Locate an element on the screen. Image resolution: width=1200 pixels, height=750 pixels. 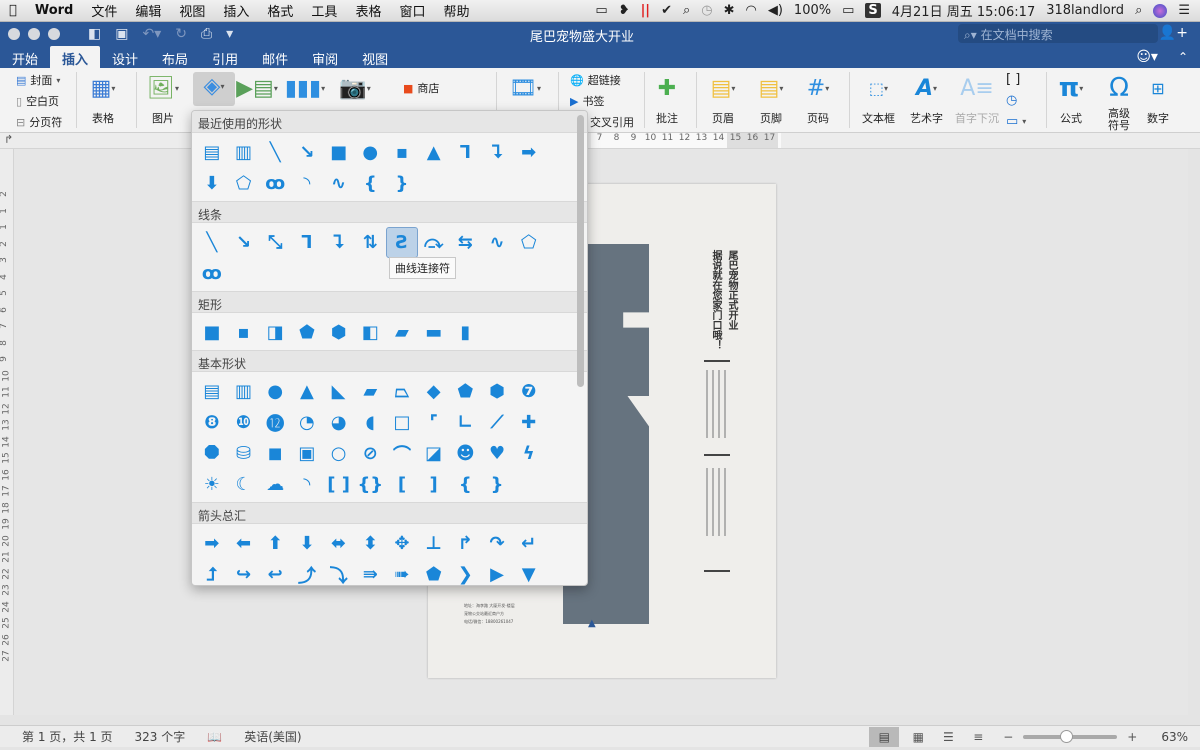
datetime: 4月21日 周五 15:06:17 is located at coordinates (963, 10).